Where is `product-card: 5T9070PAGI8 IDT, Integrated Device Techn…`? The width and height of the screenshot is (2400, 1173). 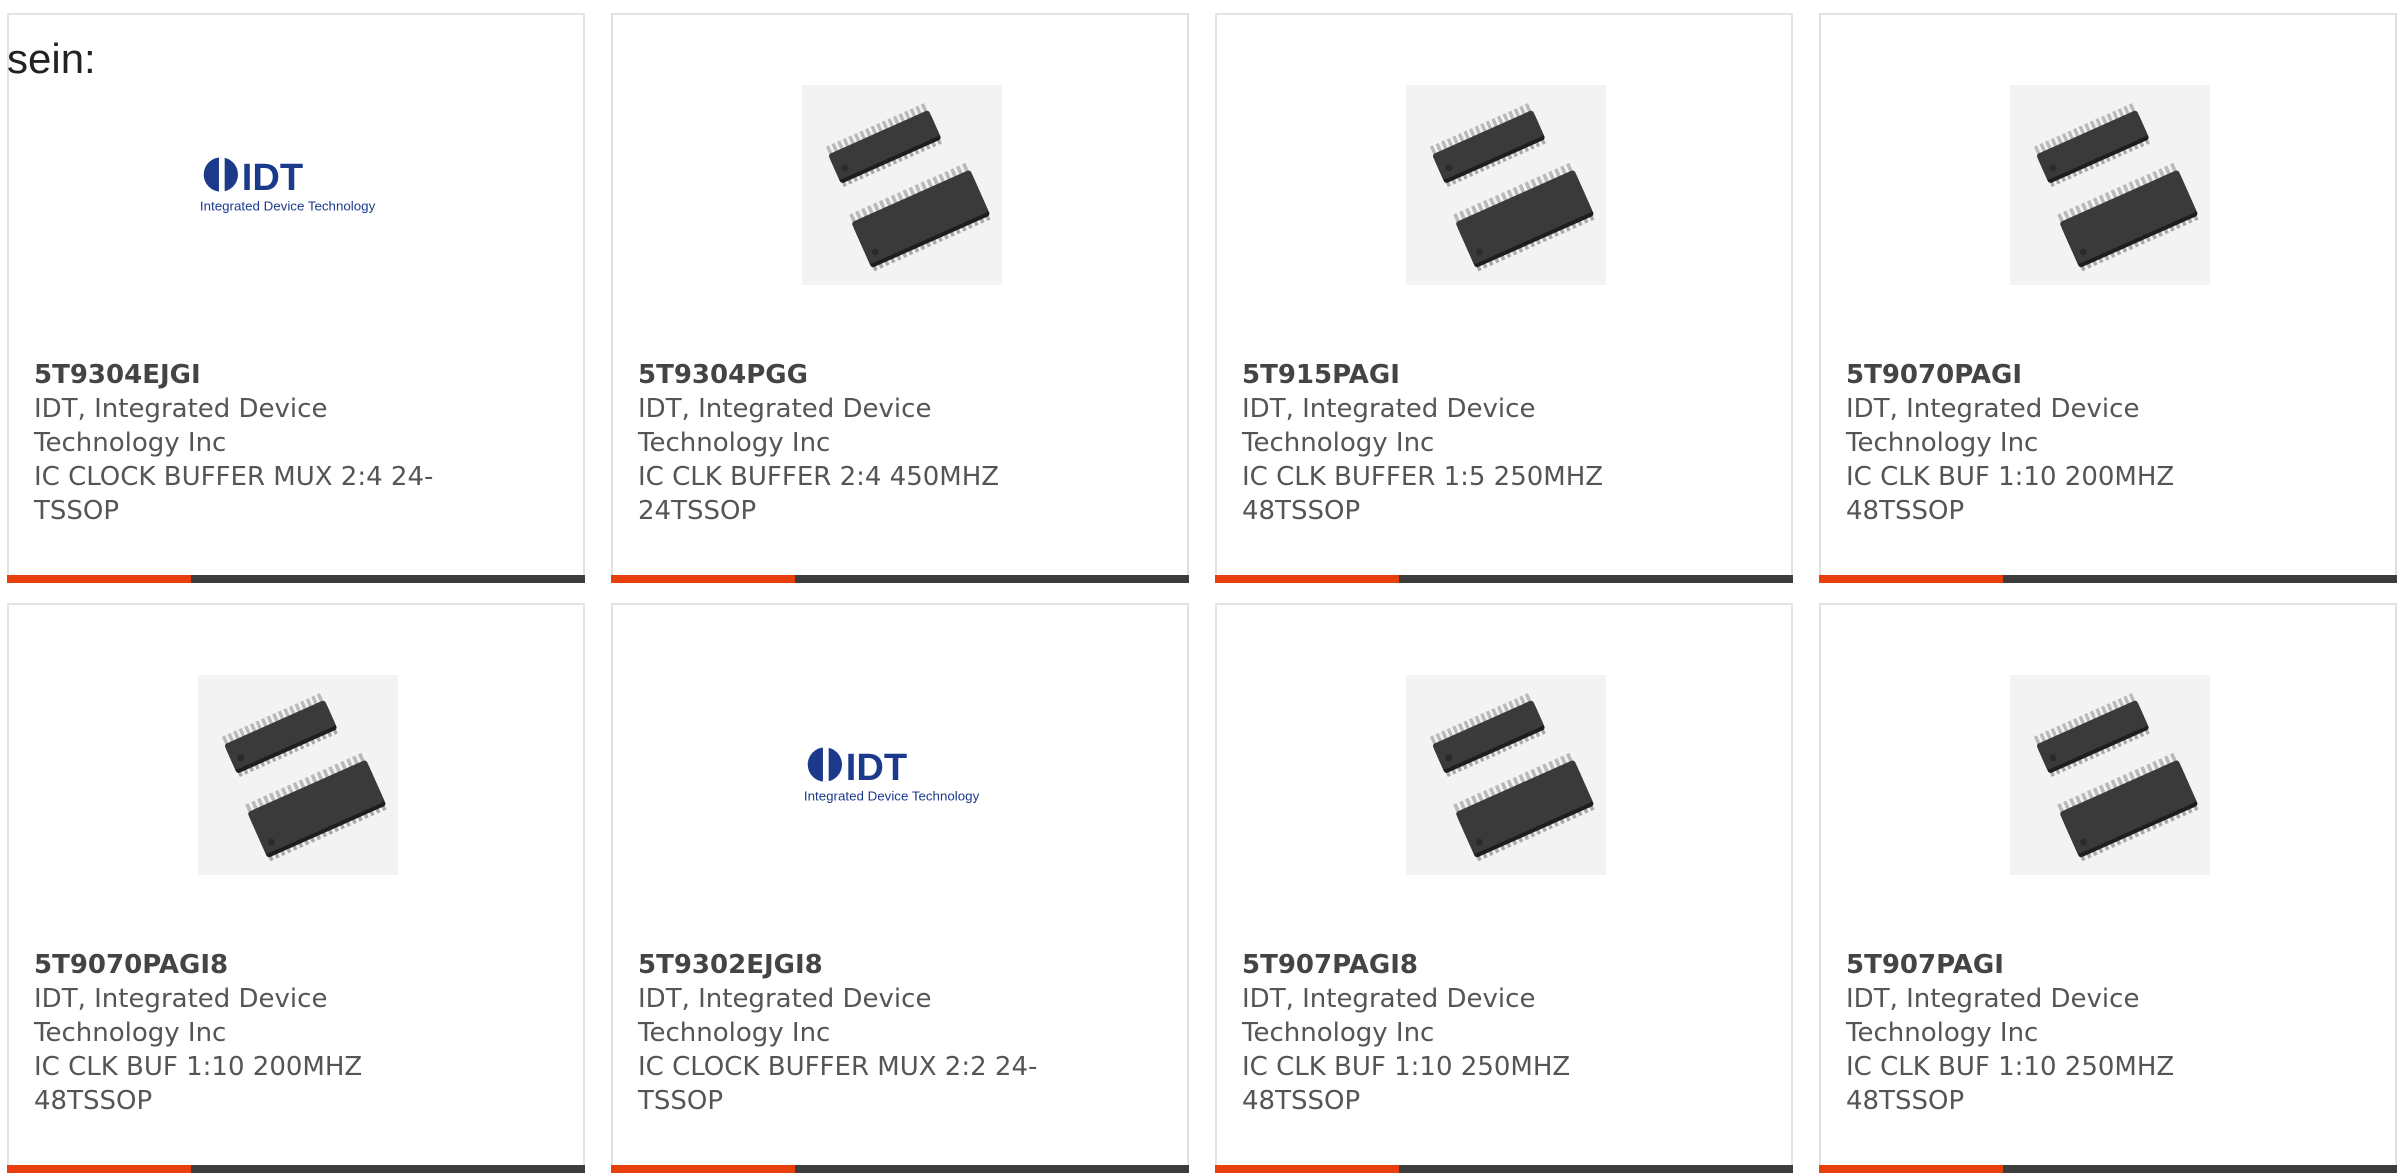 product-card: 5T9070PAGI8 IDT, Integrated Device Techn… is located at coordinates (296, 888).